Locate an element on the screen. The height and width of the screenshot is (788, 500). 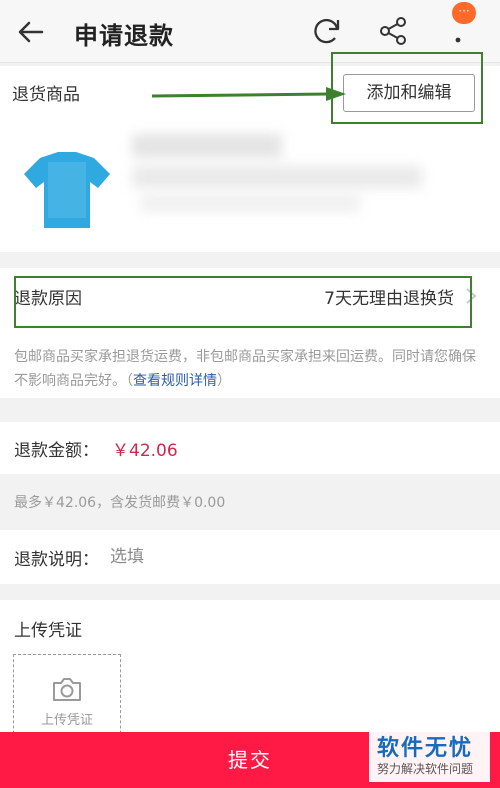
share-icon is located at coordinates (393, 31).